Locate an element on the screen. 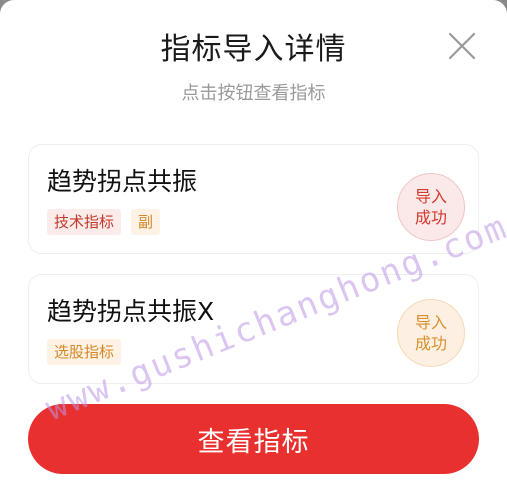 The width and height of the screenshot is (507, 501). indicator-tags: 技术指标 副 is located at coordinates (104, 222).